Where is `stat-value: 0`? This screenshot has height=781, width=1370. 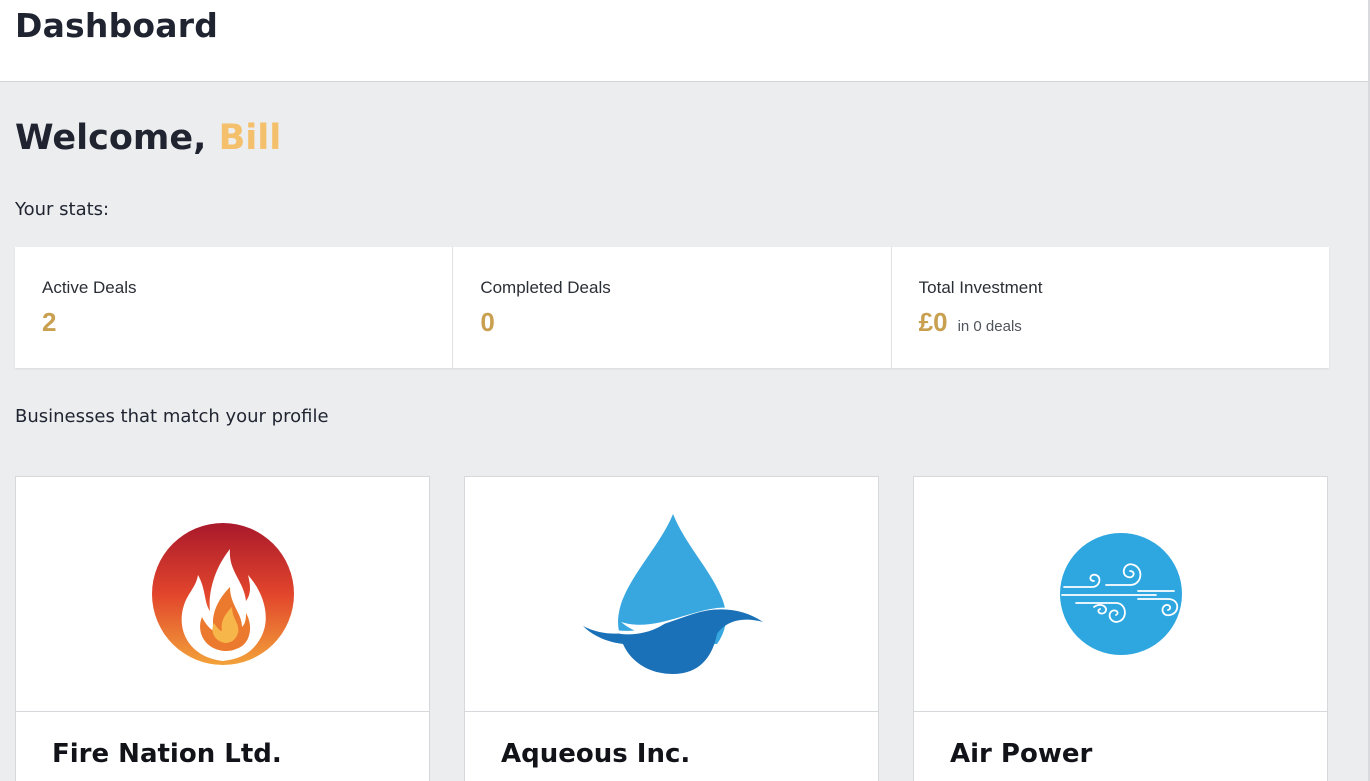
stat-value: 0 is located at coordinates (487, 322).